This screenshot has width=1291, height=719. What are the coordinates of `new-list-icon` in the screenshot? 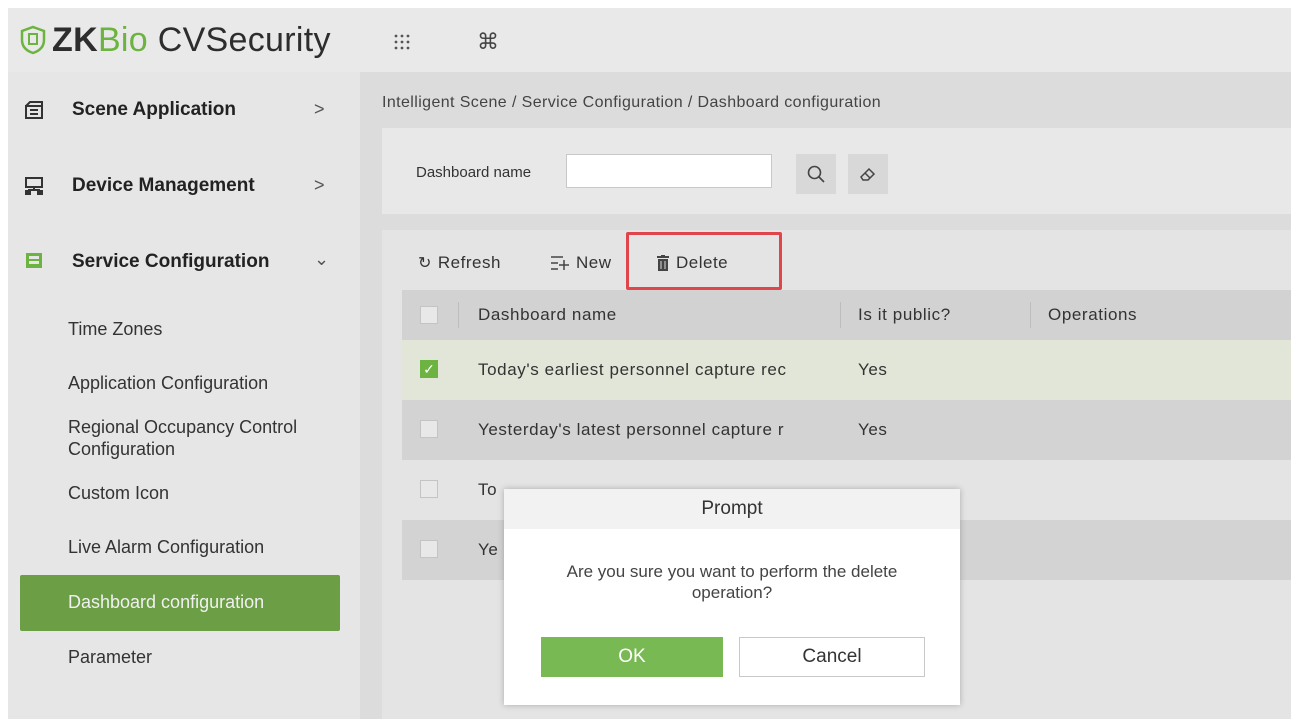 It's located at (560, 263).